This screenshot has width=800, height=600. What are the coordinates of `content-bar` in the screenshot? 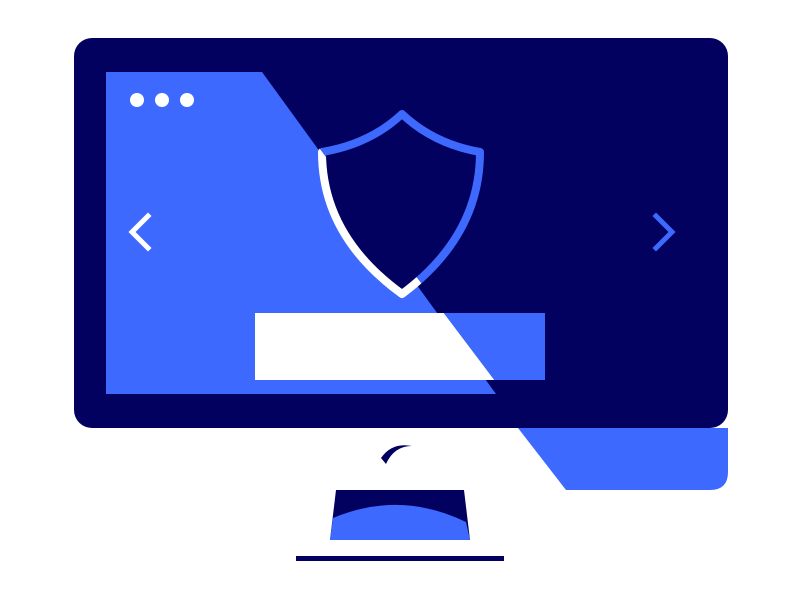 It's located at (400, 346).